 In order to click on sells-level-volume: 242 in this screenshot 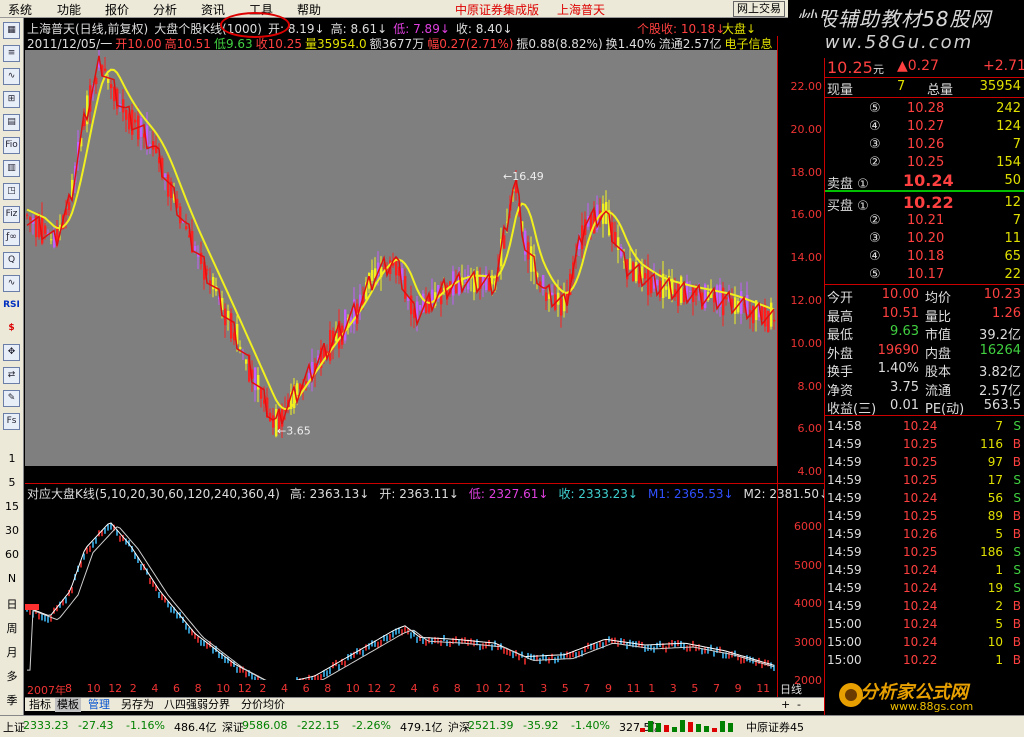, I will do `click(1008, 108)`.